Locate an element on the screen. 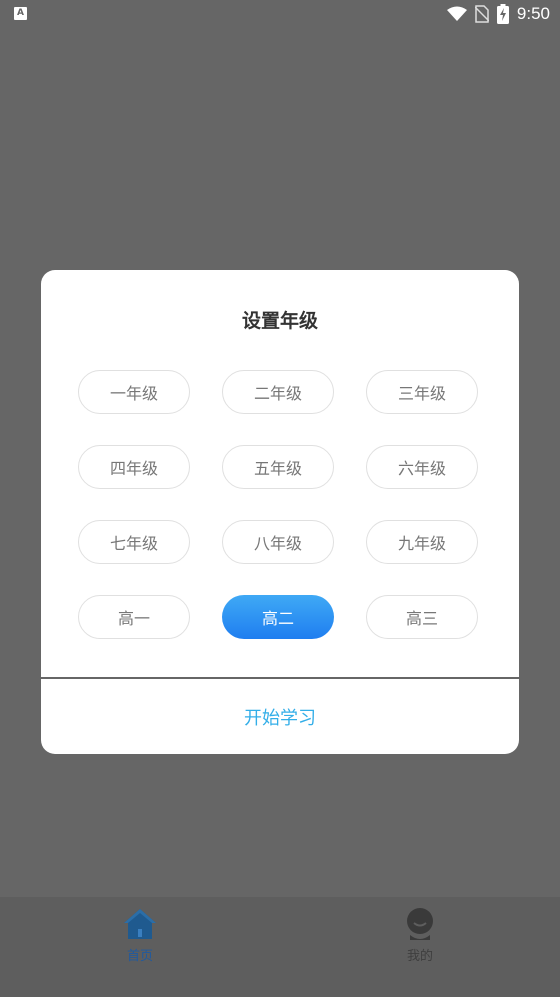 This screenshot has height=997, width=560. grade-option-senior-1: 高一 is located at coordinates (134, 617).